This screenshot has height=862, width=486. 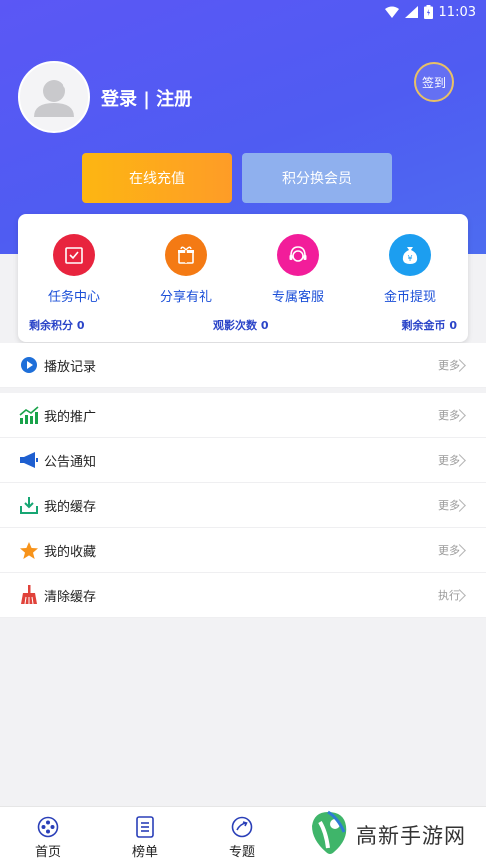 I want to click on task-icon, so click(x=74, y=255).